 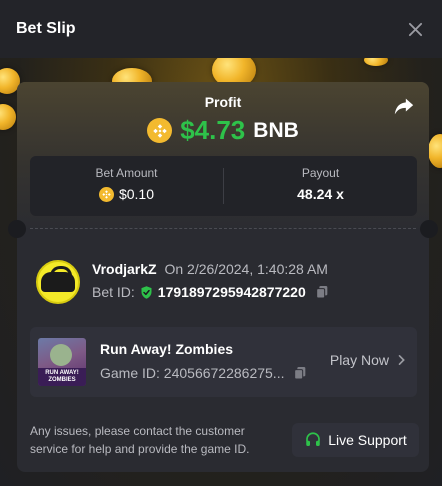 What do you see at coordinates (359, 360) in the screenshot?
I see `play-now-label: Play Now` at bounding box center [359, 360].